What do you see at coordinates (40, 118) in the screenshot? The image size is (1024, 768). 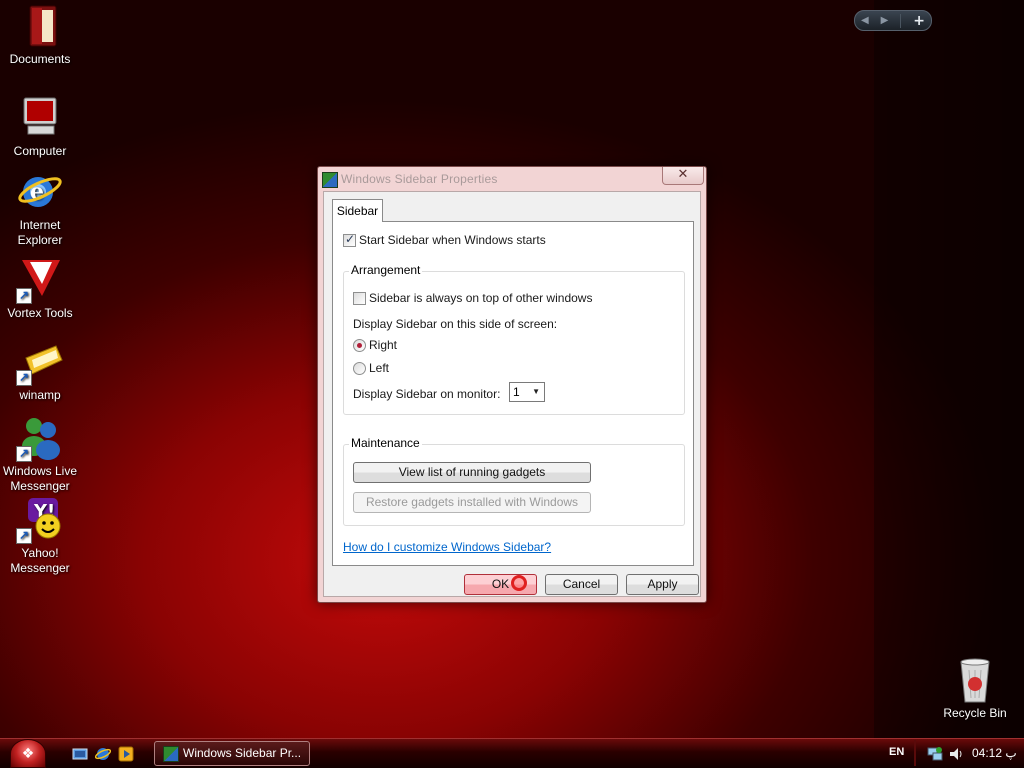 I see `computer-icon` at bounding box center [40, 118].